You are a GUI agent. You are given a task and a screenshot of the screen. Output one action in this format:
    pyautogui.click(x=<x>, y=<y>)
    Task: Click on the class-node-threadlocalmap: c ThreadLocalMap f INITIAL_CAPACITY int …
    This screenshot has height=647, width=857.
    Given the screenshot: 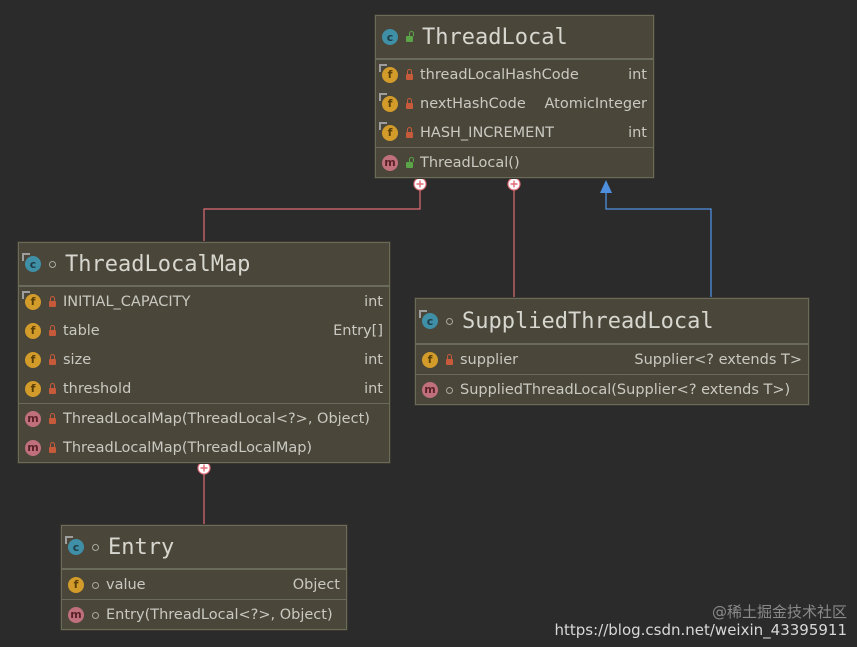 What is the action you would take?
    pyautogui.click(x=204, y=352)
    